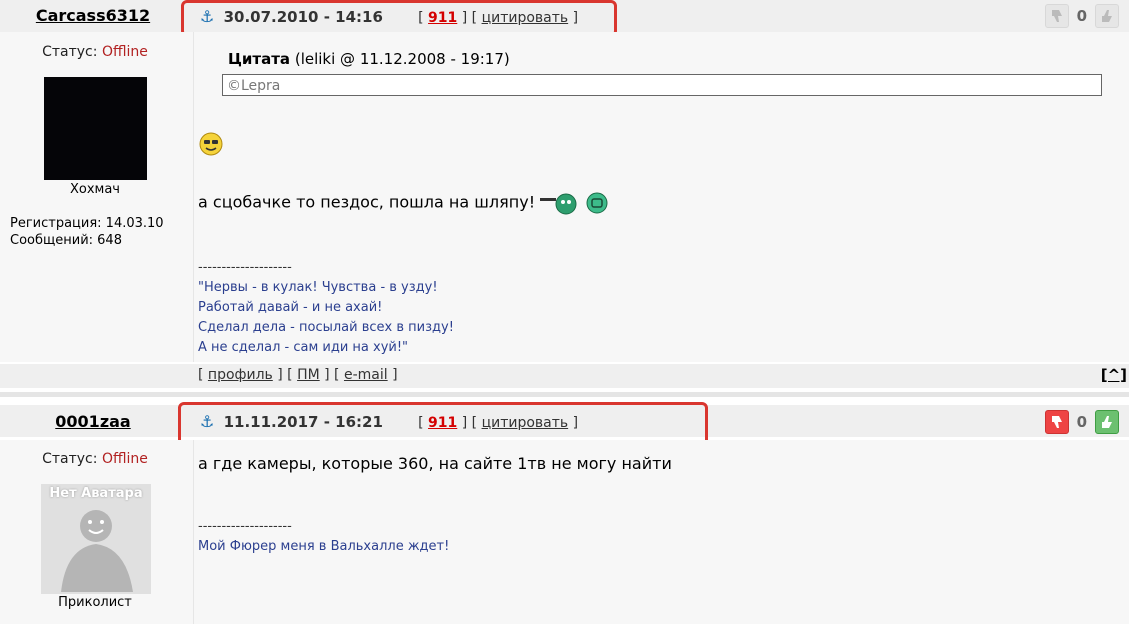 This screenshot has width=1129, height=624. What do you see at coordinates (308, 375) in the screenshot?
I see `pm-link: ПМ` at bounding box center [308, 375].